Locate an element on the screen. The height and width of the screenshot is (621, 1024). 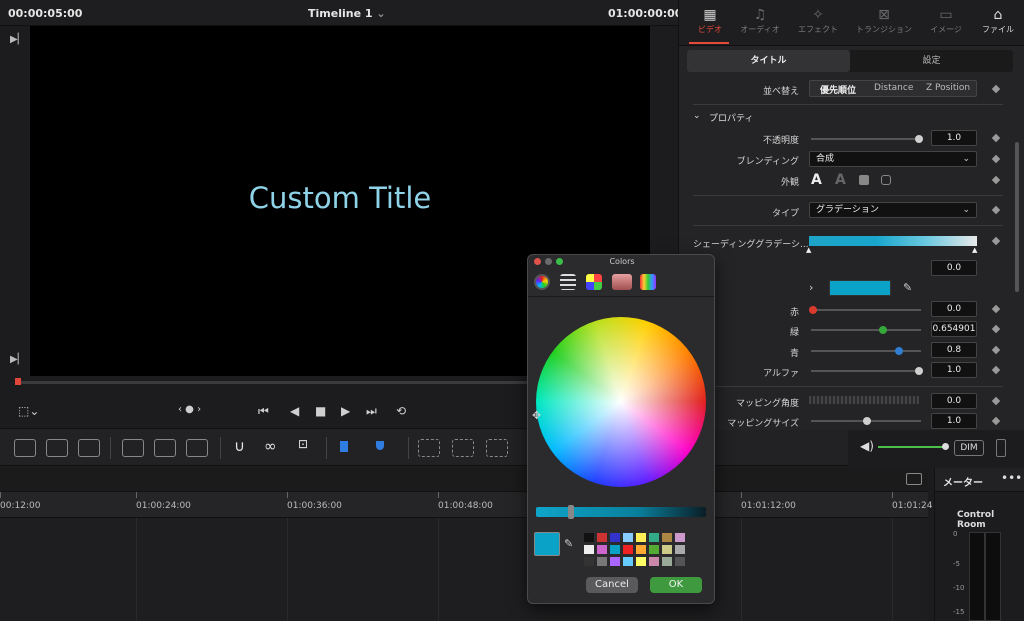
chevron-right-icon: › is located at coordinates (811, 287).